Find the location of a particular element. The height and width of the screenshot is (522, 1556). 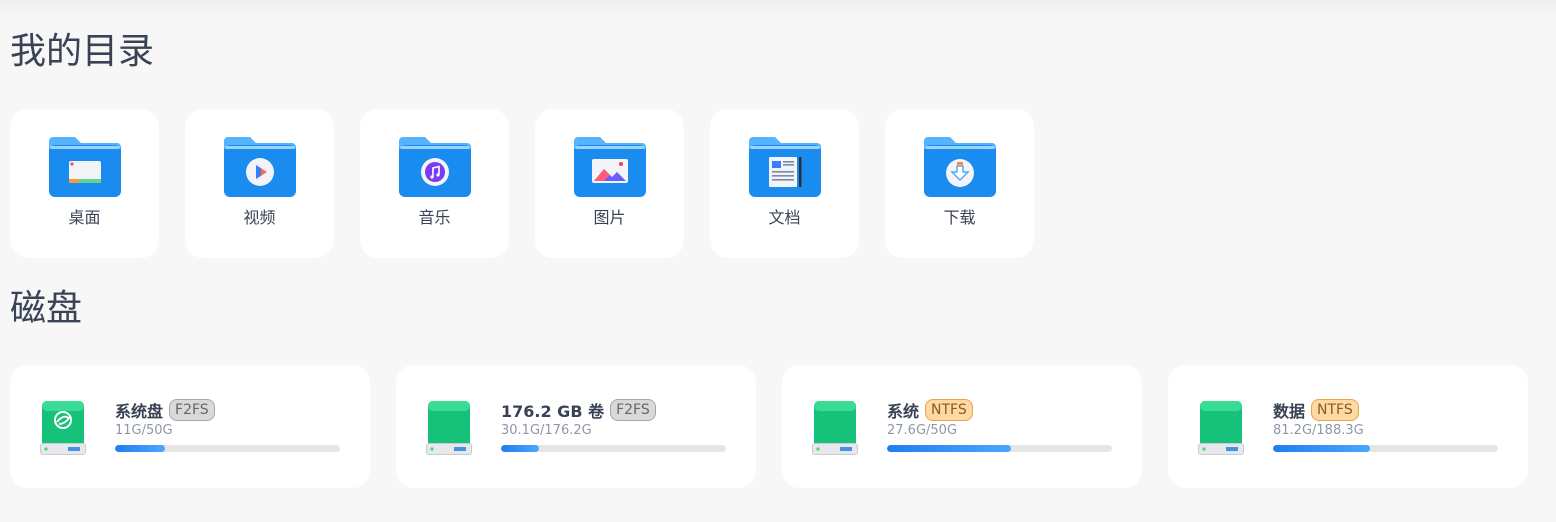

folder-desktop: 桌面 is located at coordinates (84, 183).